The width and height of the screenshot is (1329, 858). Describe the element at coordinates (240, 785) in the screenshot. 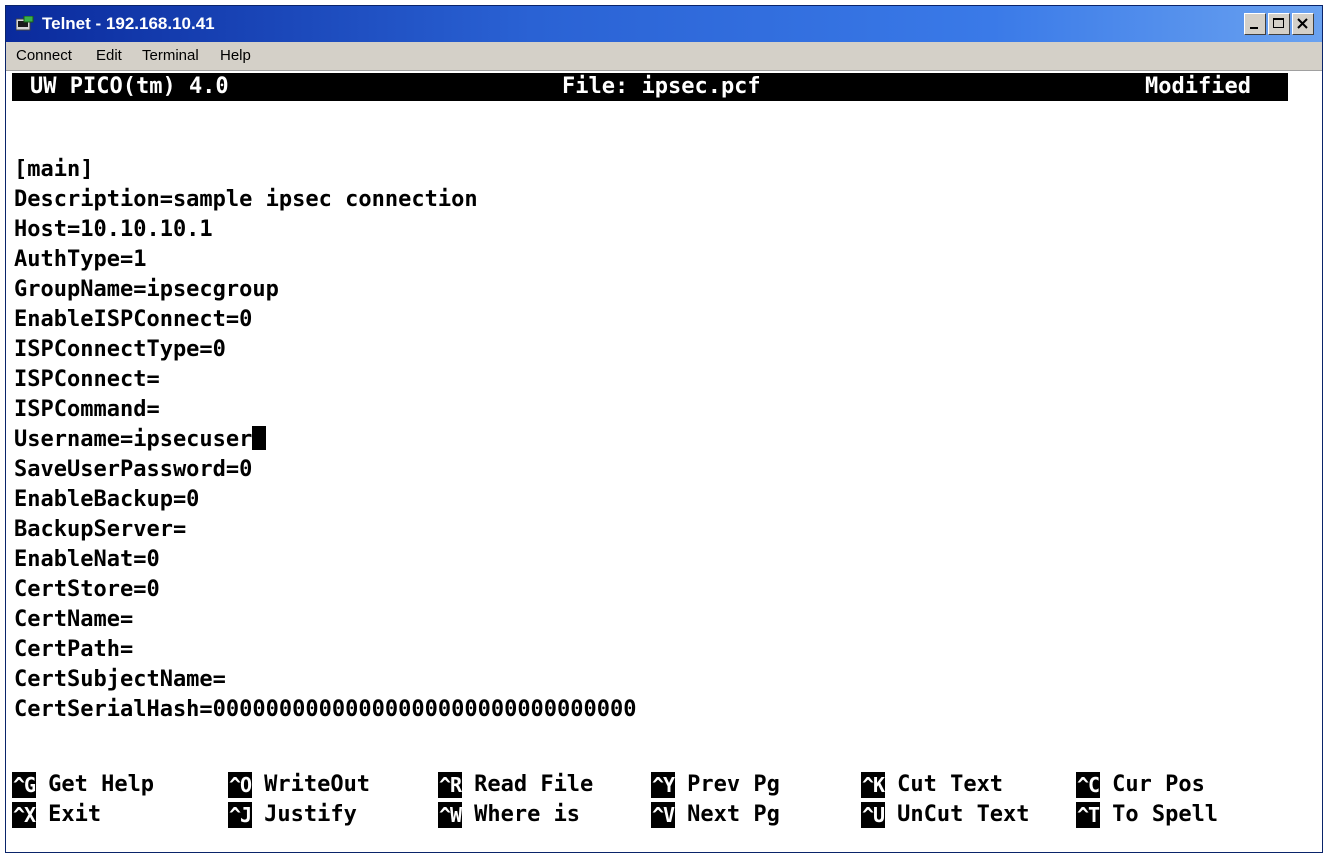

I see `shortcut-key: ^O` at that location.